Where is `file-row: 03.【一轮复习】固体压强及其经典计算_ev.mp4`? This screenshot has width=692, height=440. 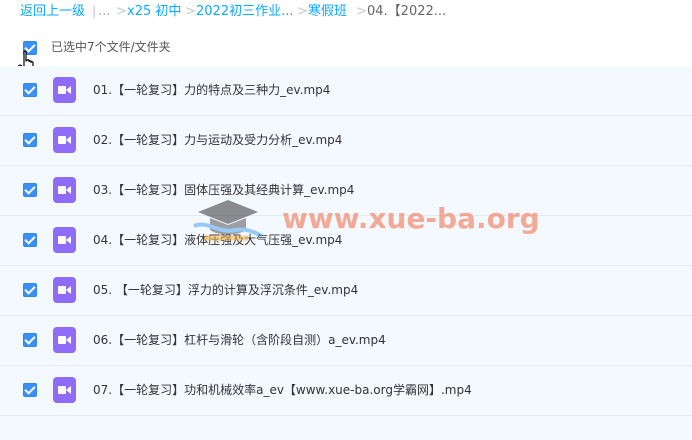
file-row: 03.【一轮复习】固体压强及其经典计算_ev.mp4 is located at coordinates (346, 191).